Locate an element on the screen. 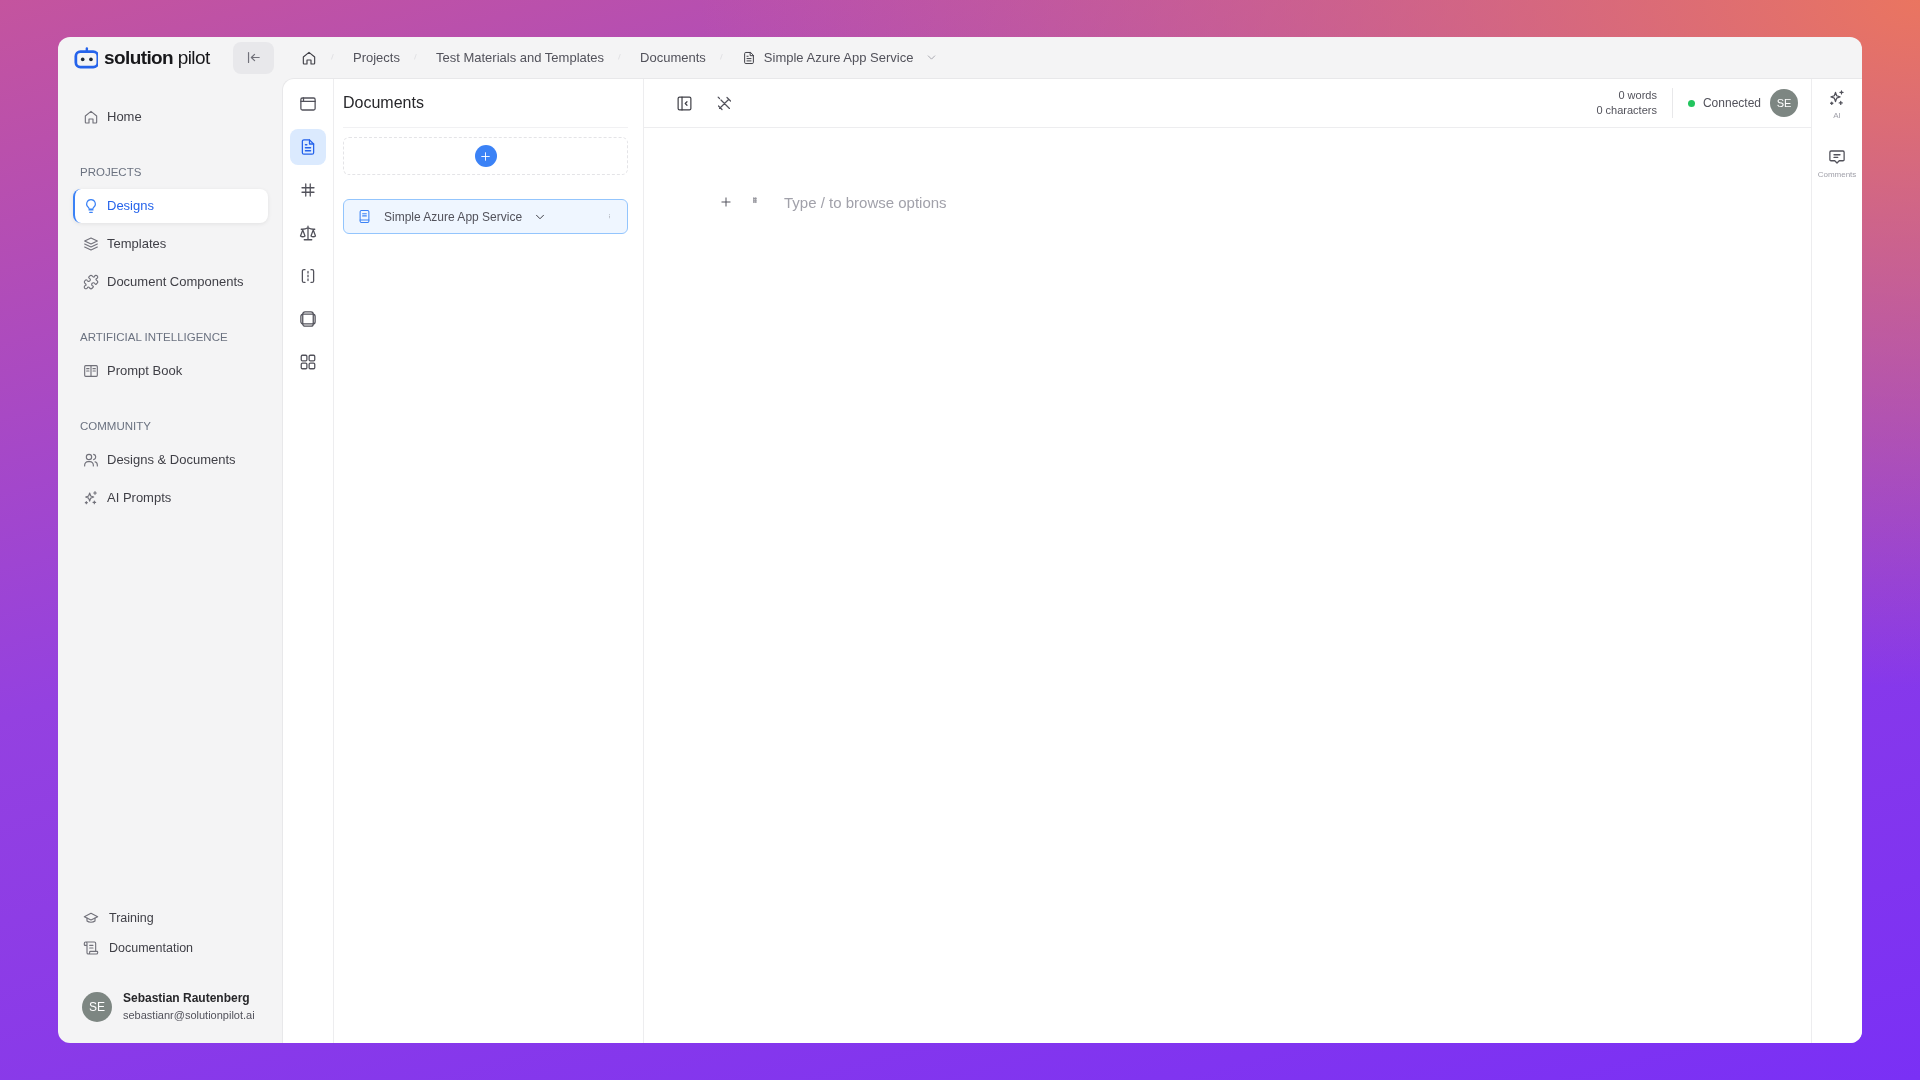 The image size is (1920, 1080). open-book-icon is located at coordinates (91, 371).